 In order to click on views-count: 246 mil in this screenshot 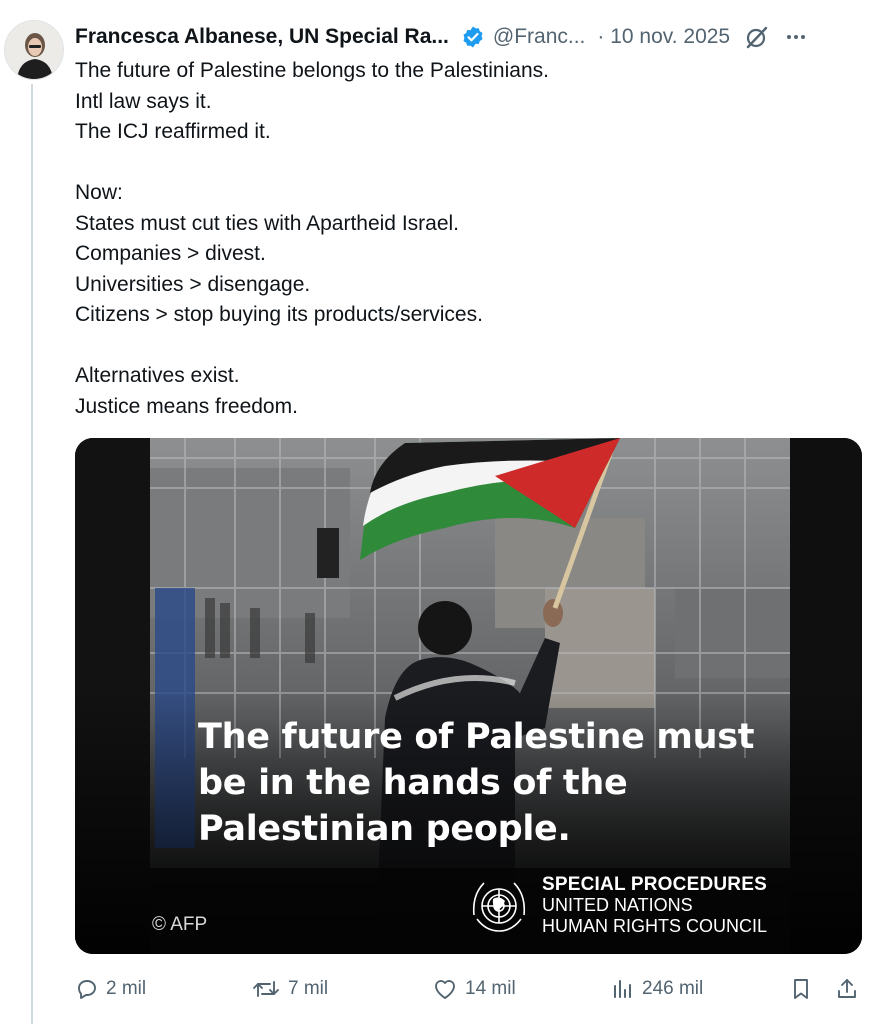, I will do `click(673, 988)`.